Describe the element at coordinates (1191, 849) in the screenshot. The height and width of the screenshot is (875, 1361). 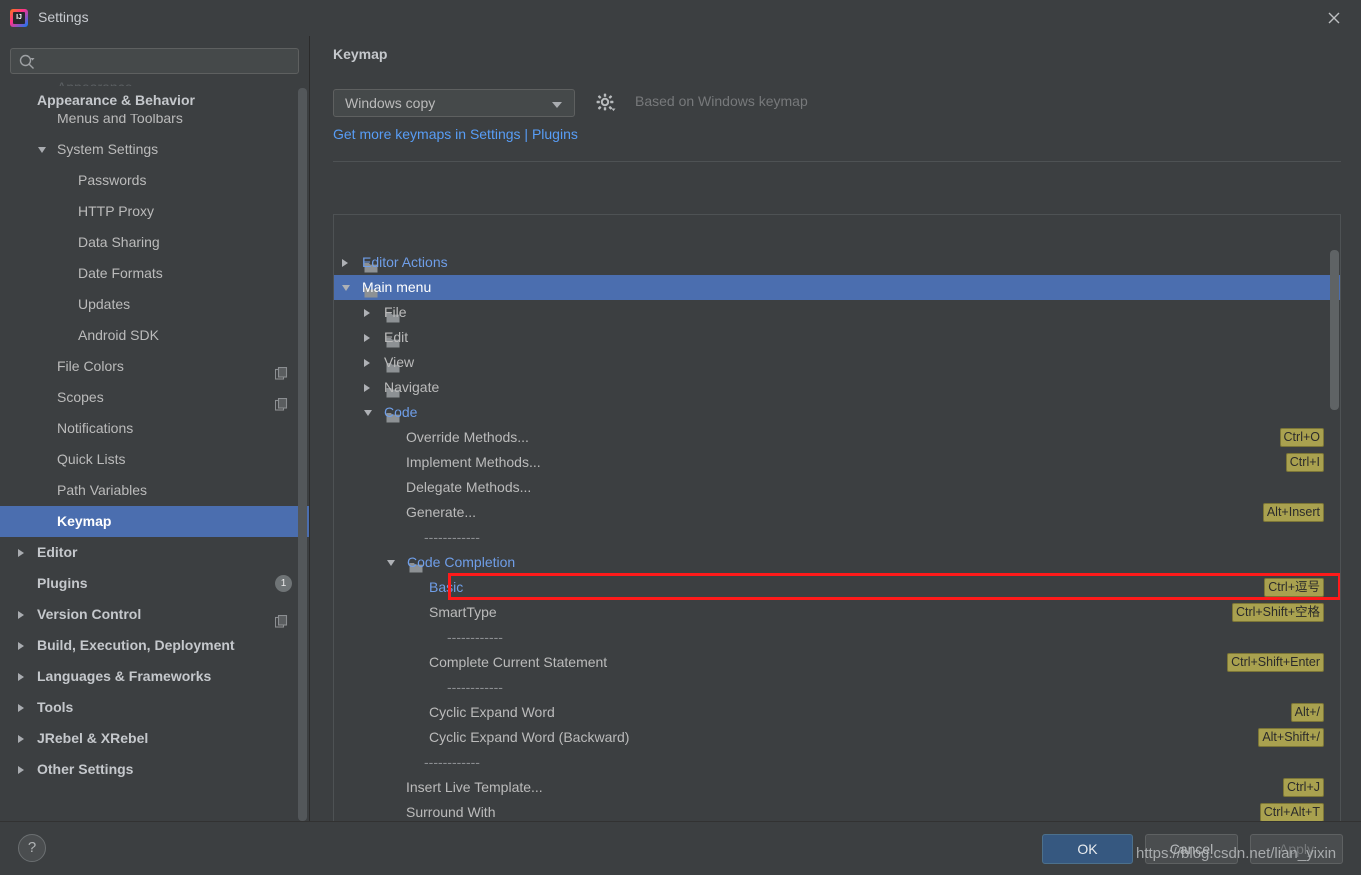
I see `cancel-button: Cancel` at that location.